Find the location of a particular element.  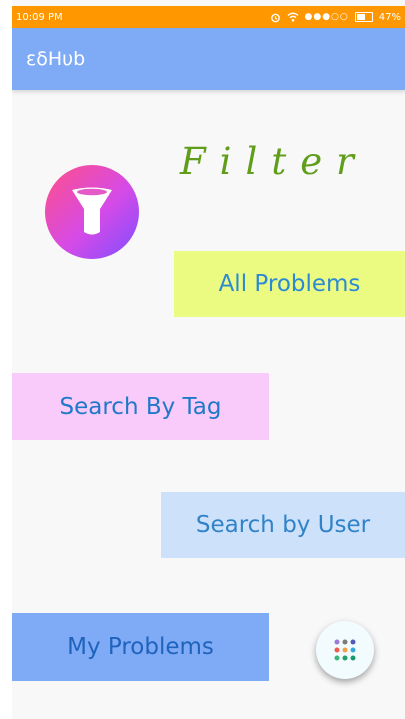

my-problems-button: My Problems is located at coordinates (140, 647).